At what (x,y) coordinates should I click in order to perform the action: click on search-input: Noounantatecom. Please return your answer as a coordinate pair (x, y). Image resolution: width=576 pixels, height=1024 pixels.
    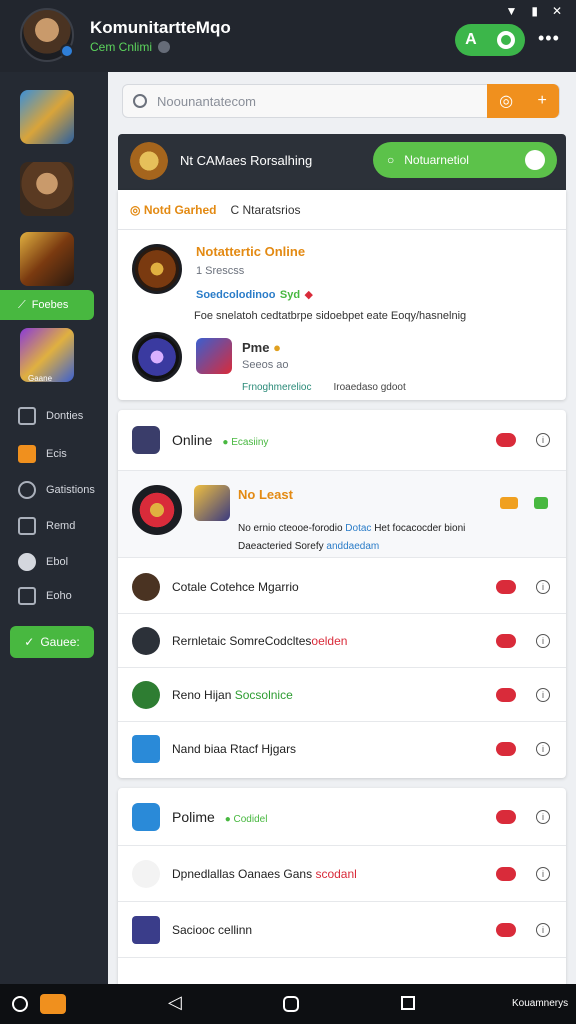
    Looking at the image, I should click on (322, 101).